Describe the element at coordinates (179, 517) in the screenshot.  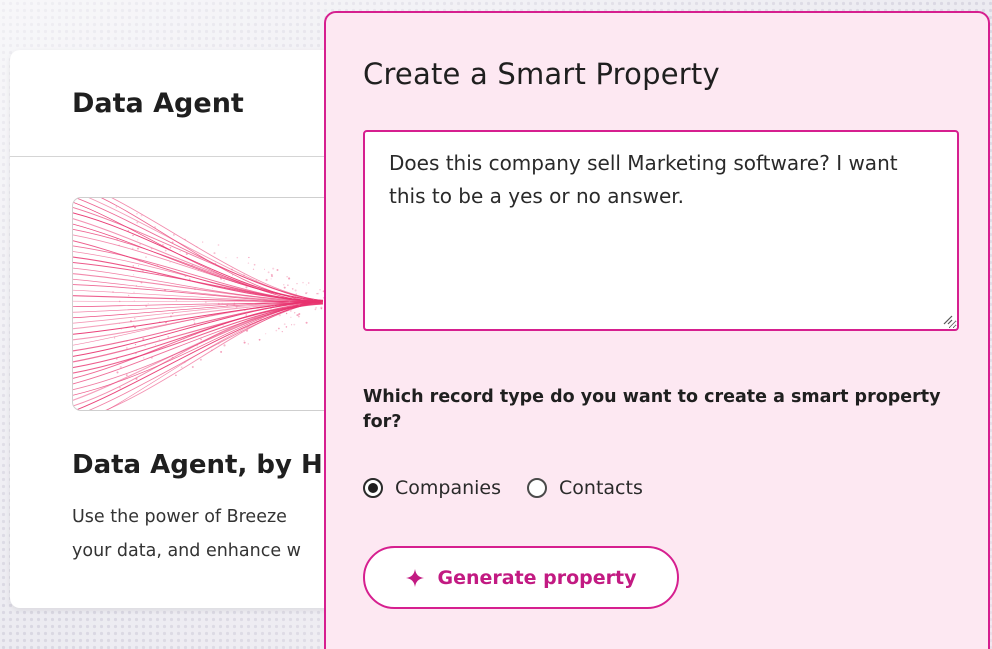
I see `hero-desc-line-1: Use the power of Breeze` at that location.